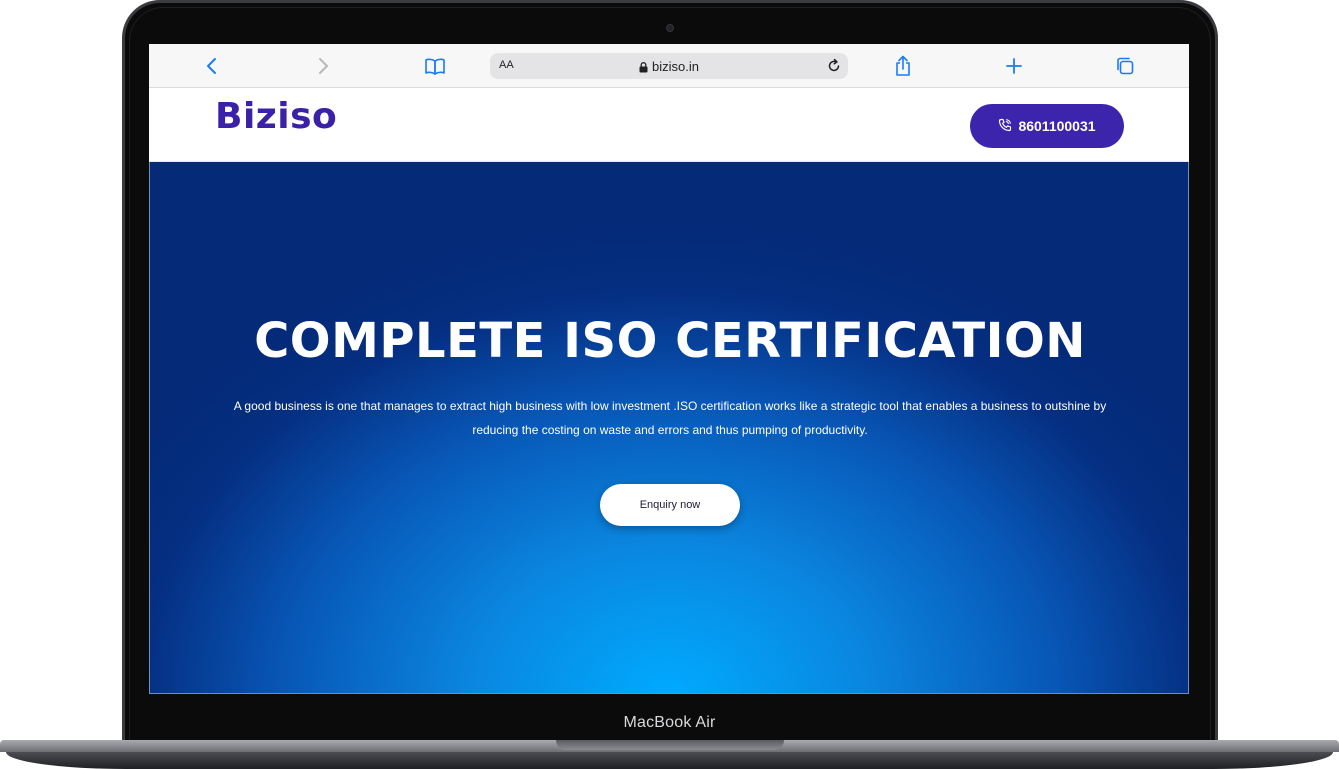 The width and height of the screenshot is (1339, 769). What do you see at coordinates (669, 125) in the screenshot?
I see `site-header: Biziso 8601100031` at bounding box center [669, 125].